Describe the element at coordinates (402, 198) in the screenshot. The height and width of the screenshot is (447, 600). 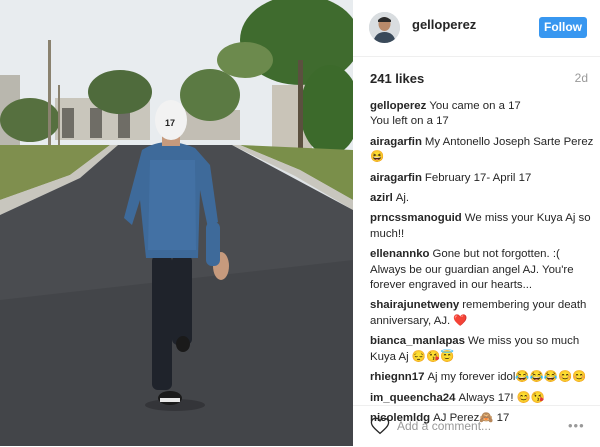
I see `comment-text: Aj.` at that location.